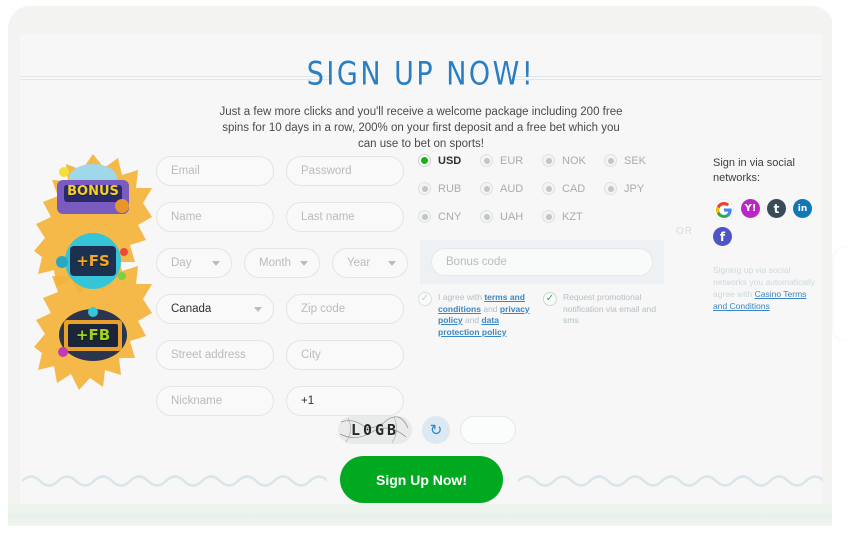  I want to click on currency-label: SEK, so click(635, 160).